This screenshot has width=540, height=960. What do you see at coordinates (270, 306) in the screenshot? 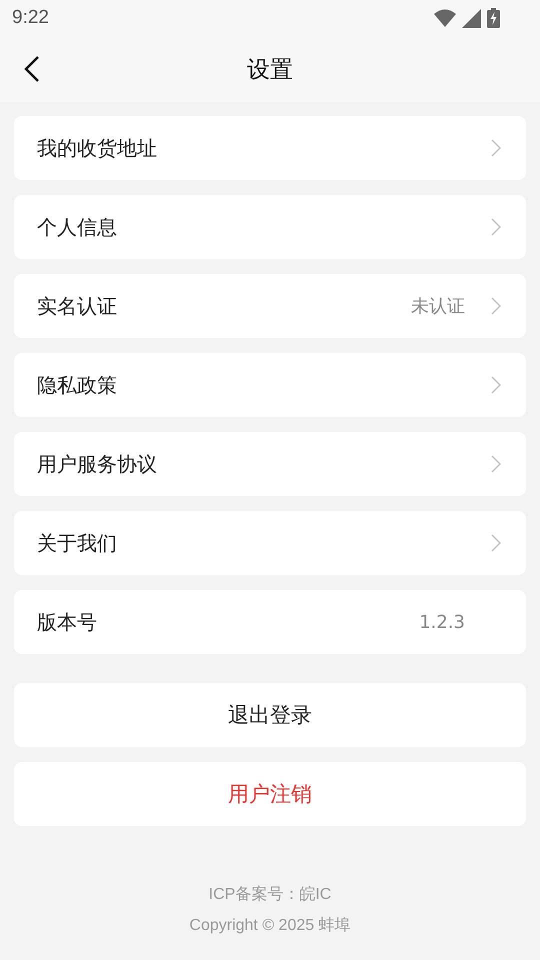
I see `settings-row: 实名认证 未认证` at bounding box center [270, 306].